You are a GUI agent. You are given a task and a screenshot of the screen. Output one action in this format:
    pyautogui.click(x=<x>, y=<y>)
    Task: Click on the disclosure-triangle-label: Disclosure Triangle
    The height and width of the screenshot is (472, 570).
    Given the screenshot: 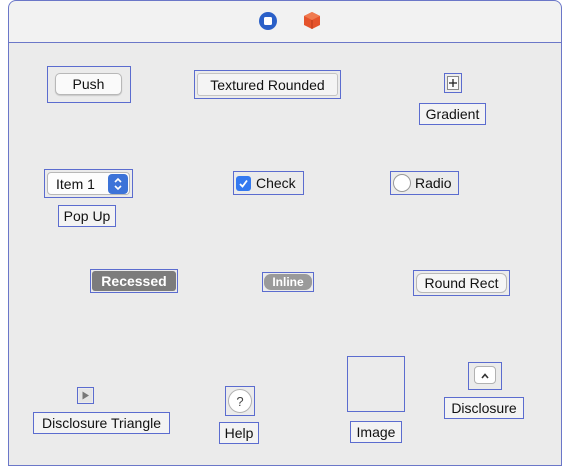 What is the action you would take?
    pyautogui.click(x=101, y=423)
    